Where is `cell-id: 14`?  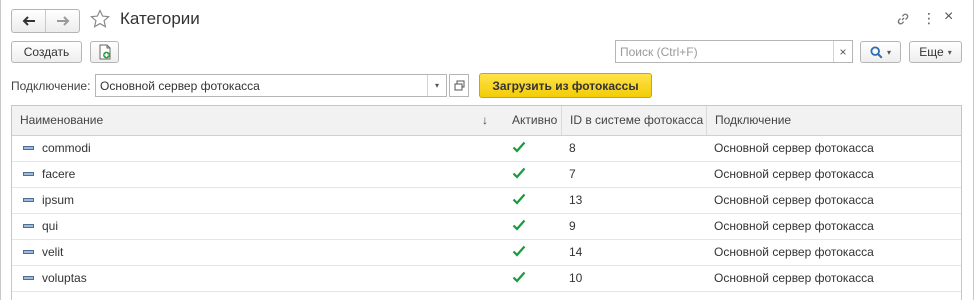 cell-id: 14 is located at coordinates (576, 252).